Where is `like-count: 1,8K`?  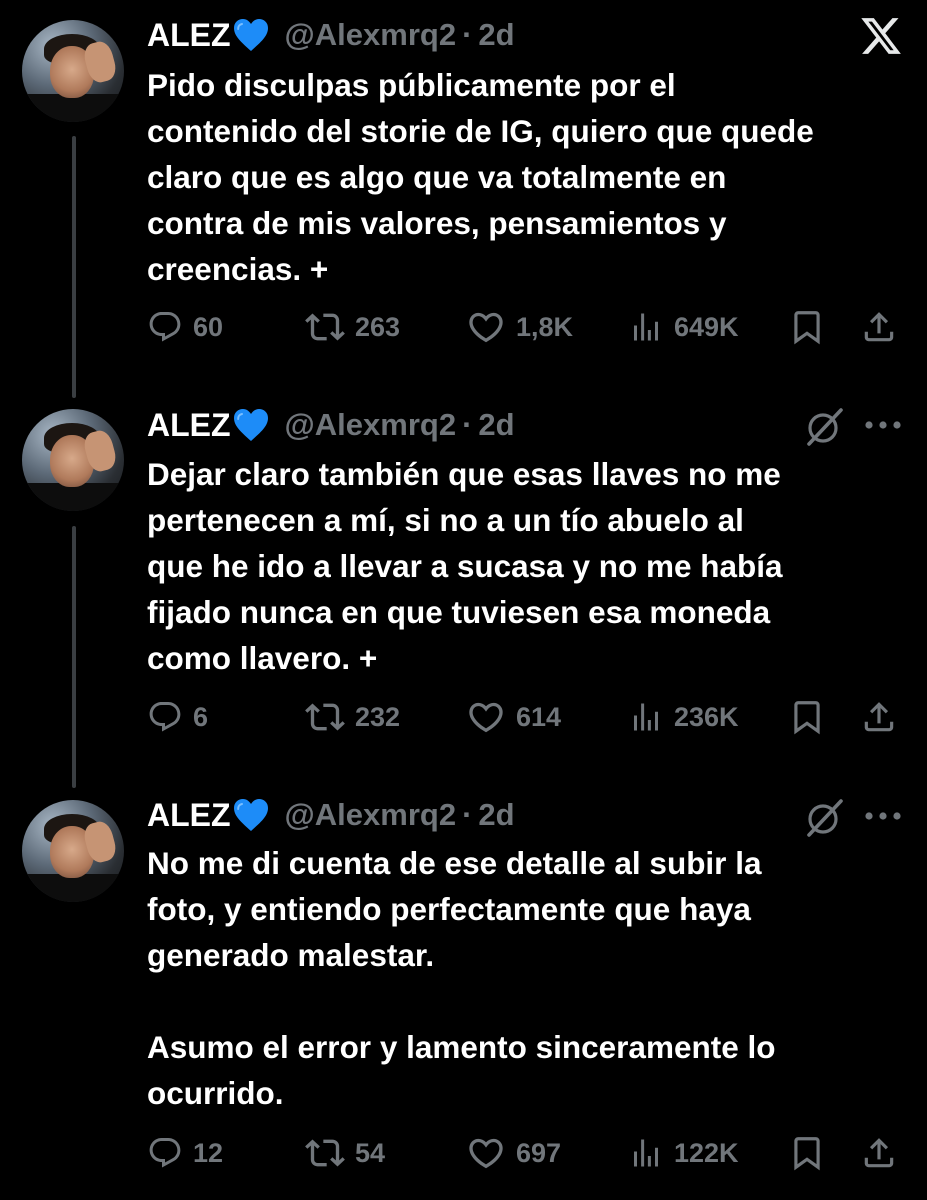 like-count: 1,8K is located at coordinates (545, 326).